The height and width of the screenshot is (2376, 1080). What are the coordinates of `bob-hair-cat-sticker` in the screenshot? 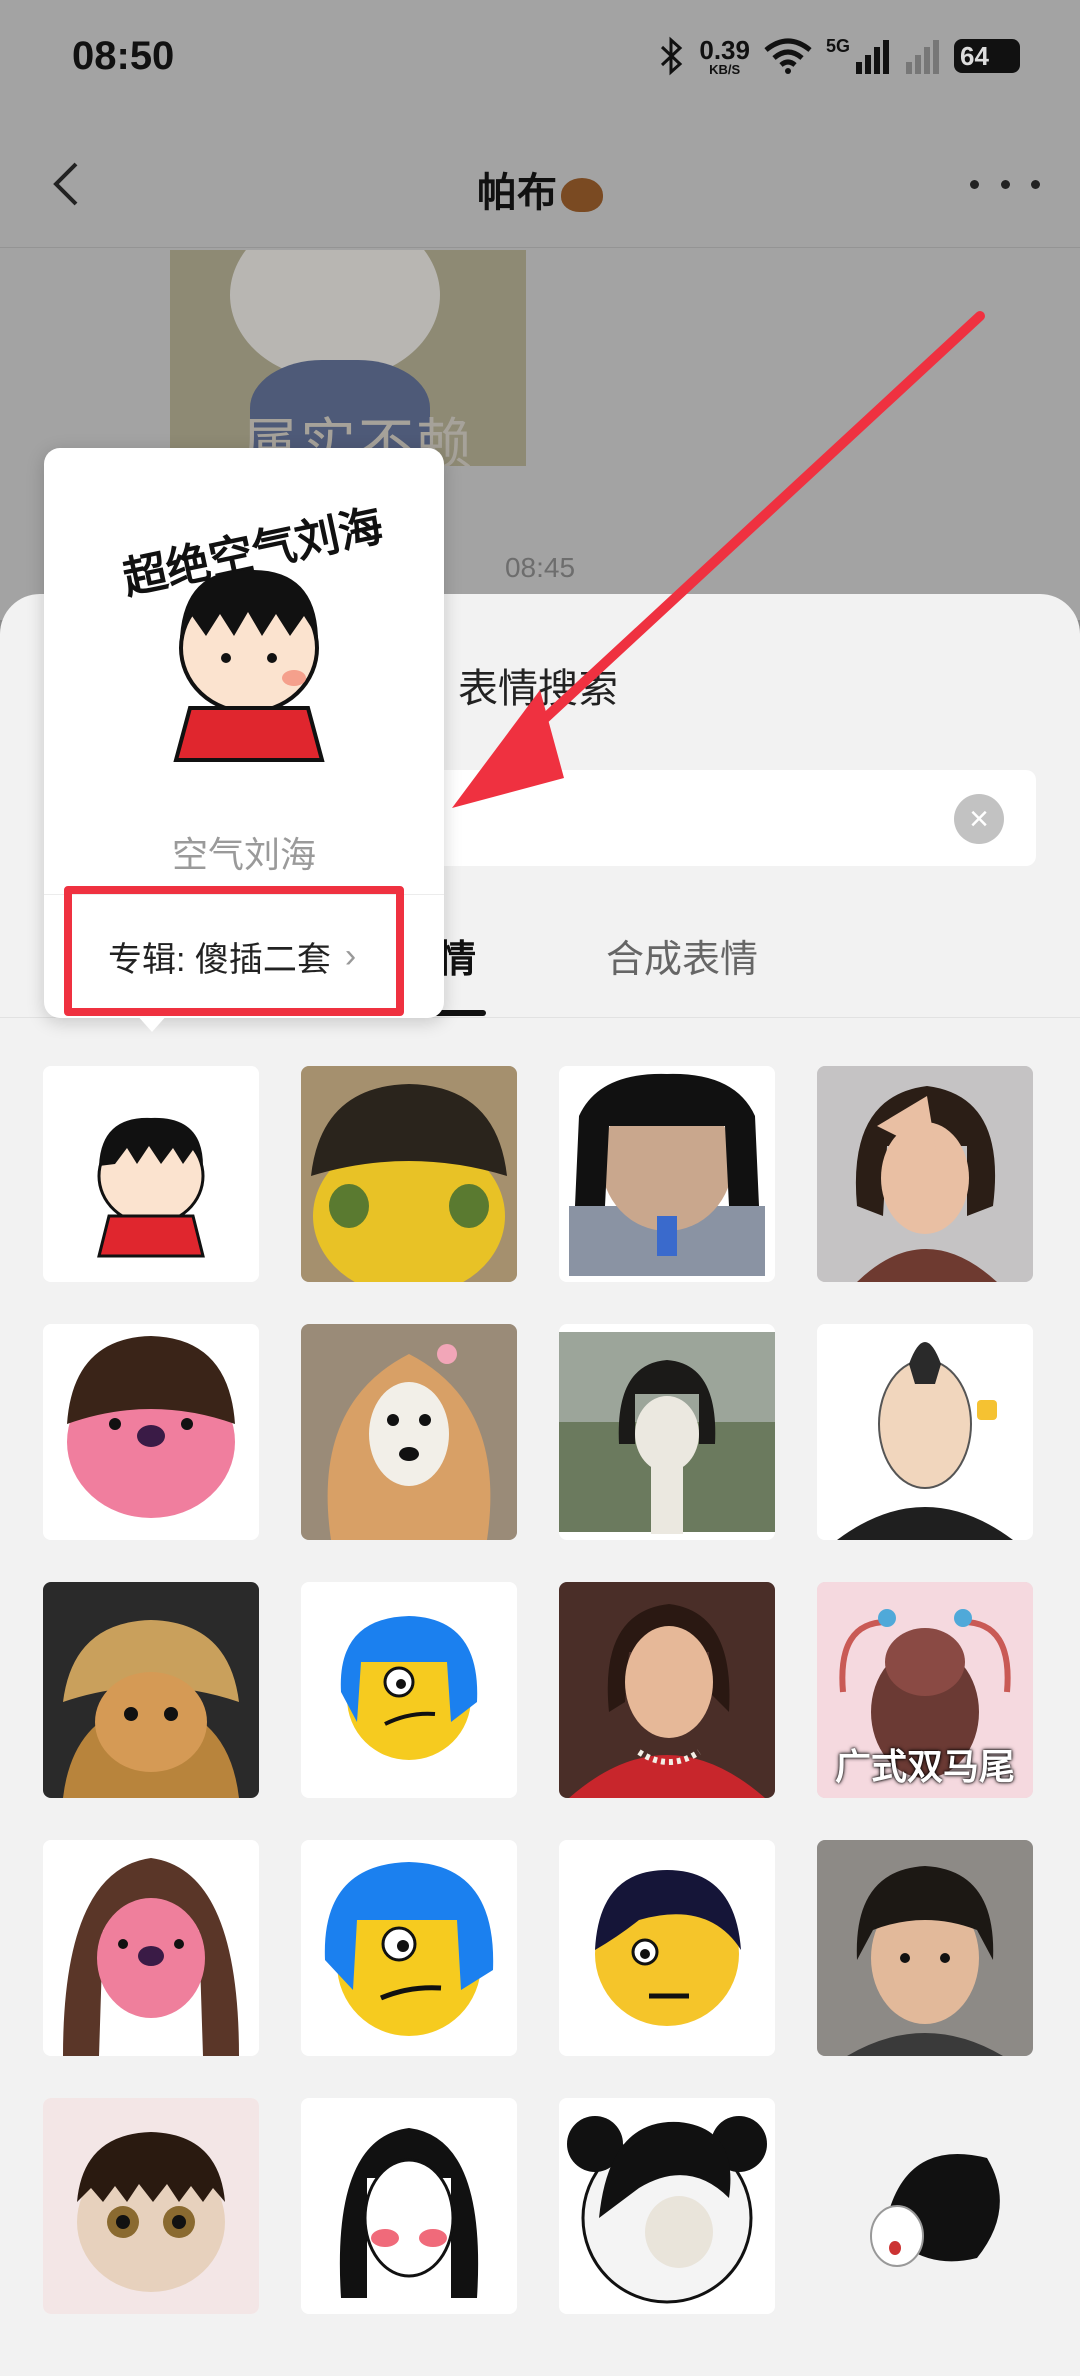 It's located at (667, 1433).